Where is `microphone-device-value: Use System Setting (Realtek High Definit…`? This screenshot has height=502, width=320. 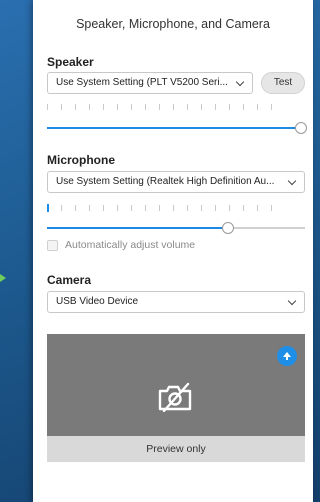 microphone-device-value: Use System Setting (Realtek High Definit… is located at coordinates (165, 181).